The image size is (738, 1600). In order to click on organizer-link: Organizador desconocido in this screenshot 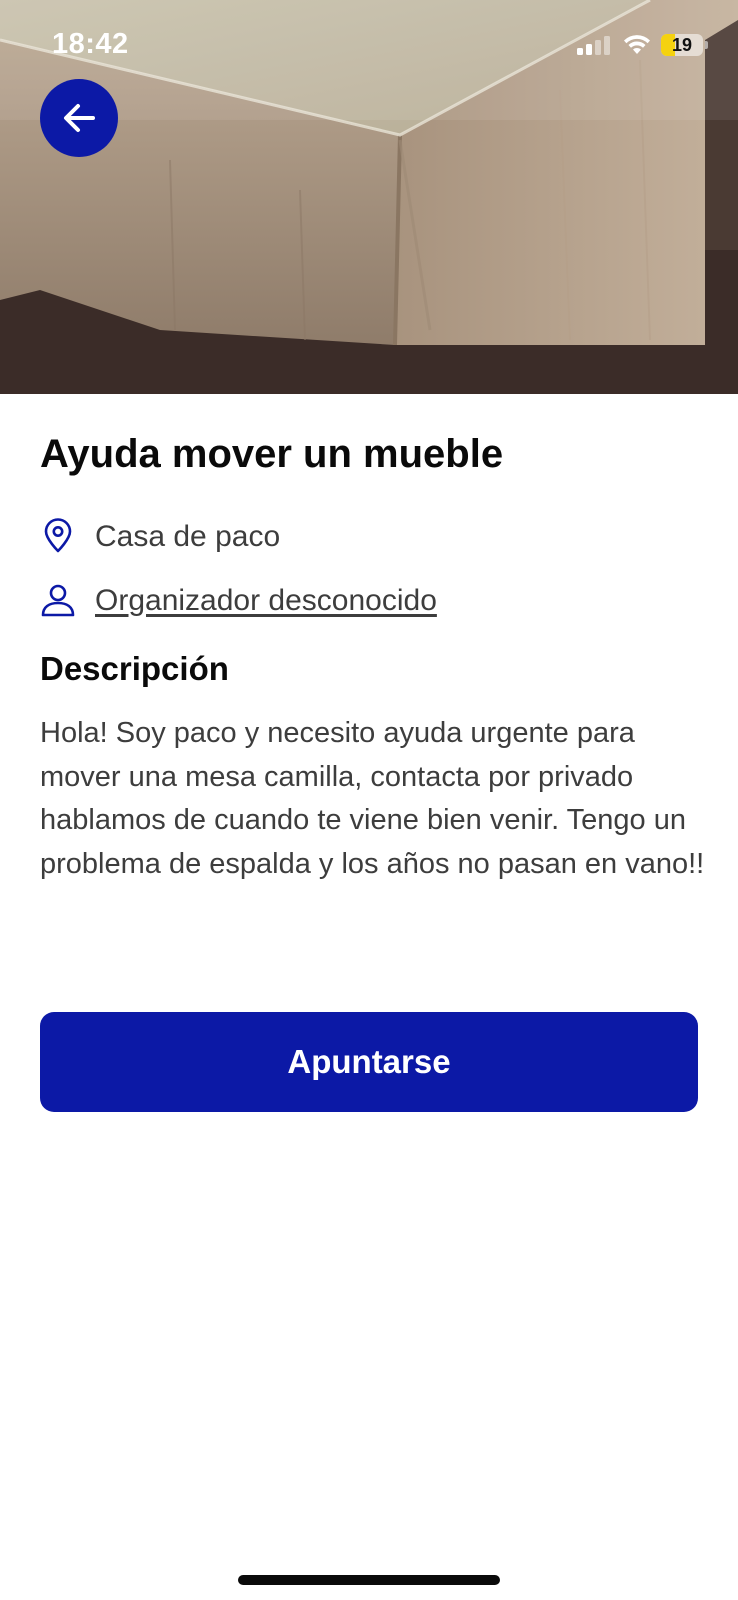, I will do `click(266, 601)`.